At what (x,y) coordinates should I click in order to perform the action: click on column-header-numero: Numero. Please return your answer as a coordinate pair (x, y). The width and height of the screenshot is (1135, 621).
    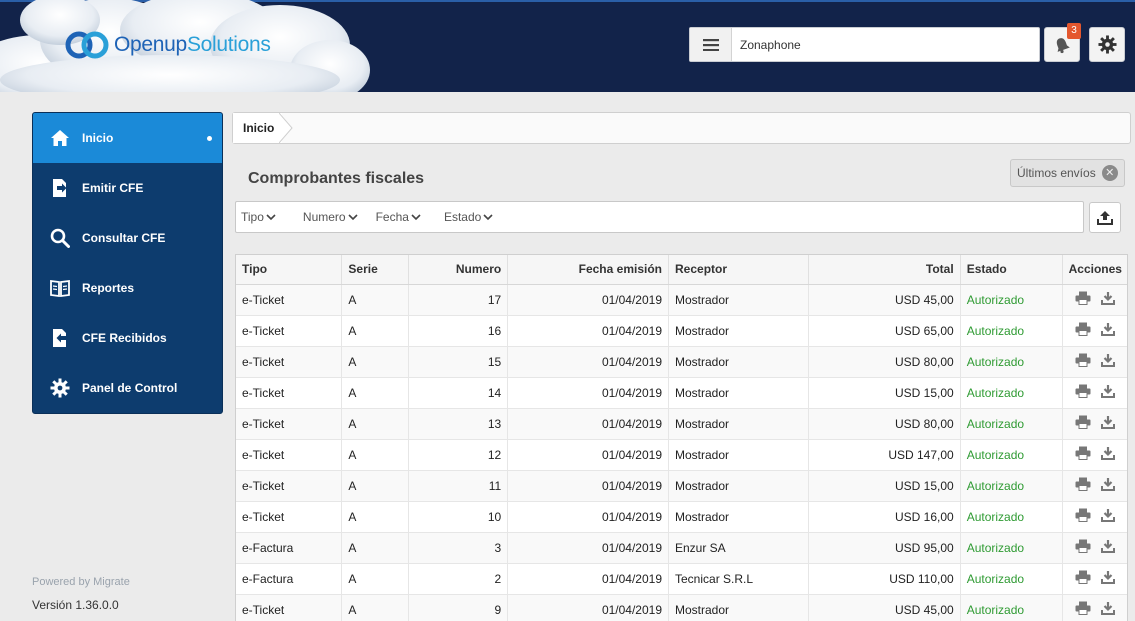
    Looking at the image, I should click on (458, 270).